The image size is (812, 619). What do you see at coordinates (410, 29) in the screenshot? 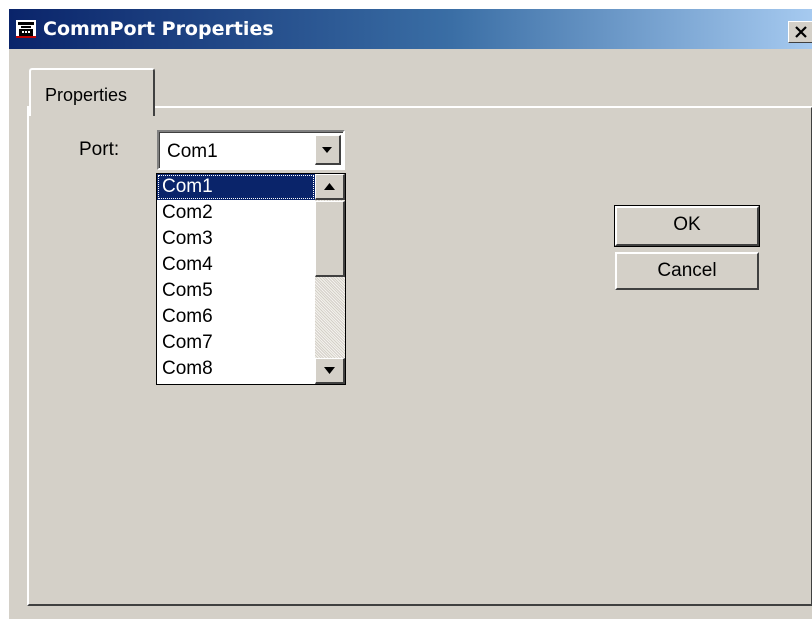
I see `title-bar: CommPort Properties` at bounding box center [410, 29].